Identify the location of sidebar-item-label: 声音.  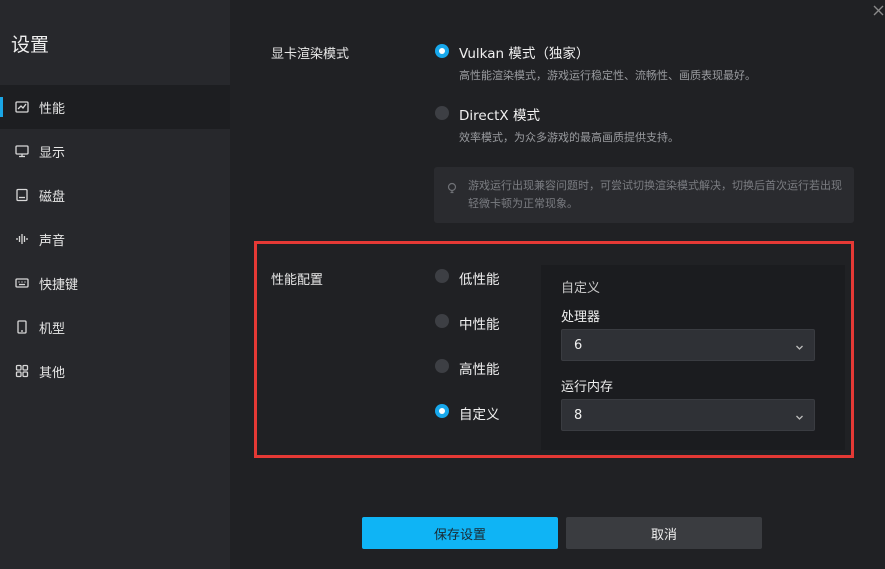
(52, 241).